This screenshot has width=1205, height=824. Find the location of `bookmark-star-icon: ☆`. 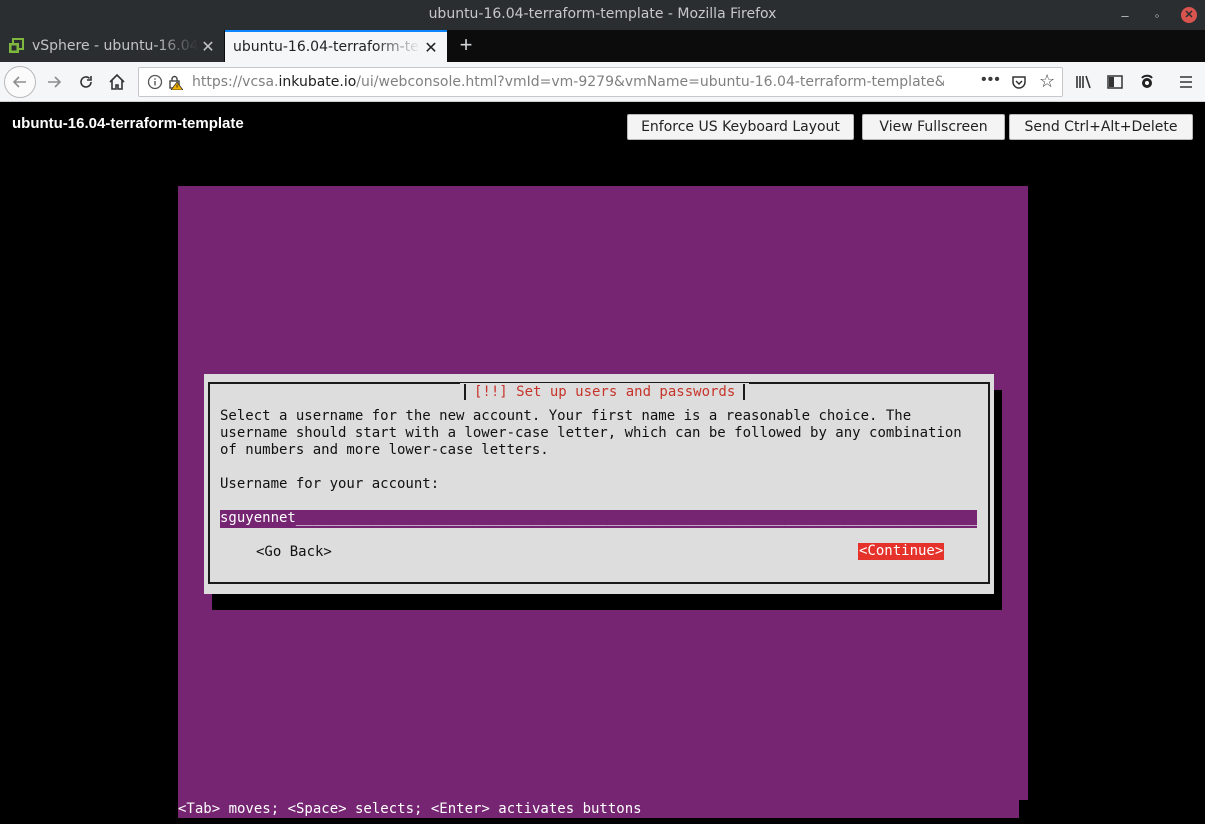

bookmark-star-icon: ☆ is located at coordinates (1047, 81).